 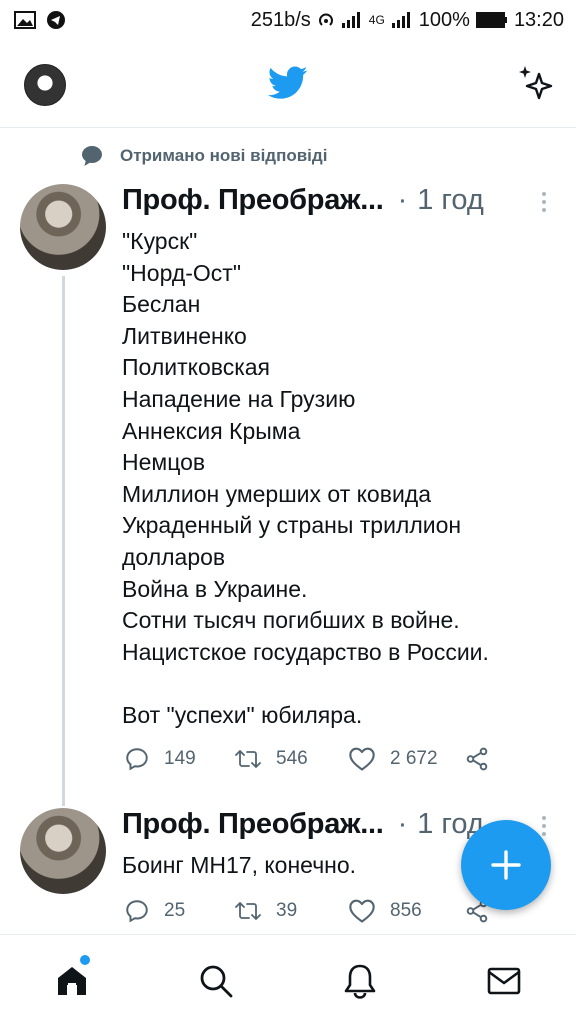 What do you see at coordinates (287, 910) in the screenshot?
I see `retweet-count: 39` at bounding box center [287, 910].